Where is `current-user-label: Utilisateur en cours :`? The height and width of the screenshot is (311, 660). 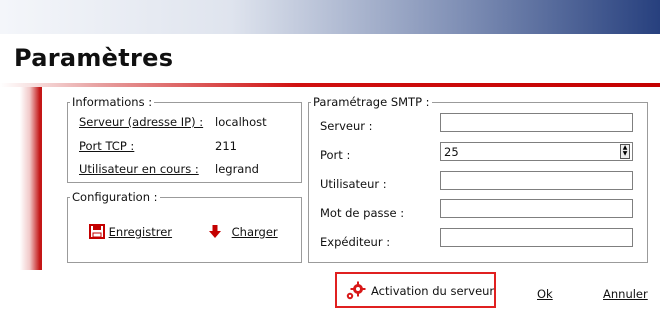
current-user-label: Utilisateur en cours : is located at coordinates (139, 169).